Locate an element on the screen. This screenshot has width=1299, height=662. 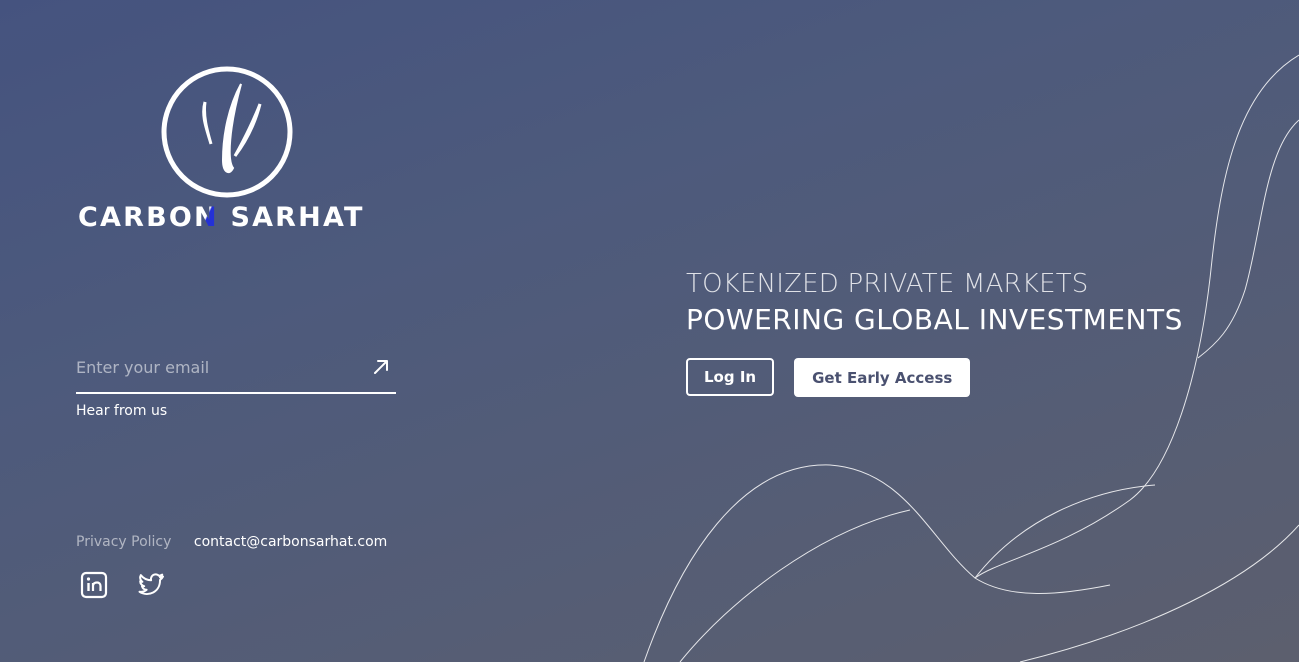
footer-links: Privacy Policy contact@carbonsarhat.com is located at coordinates (231, 542).